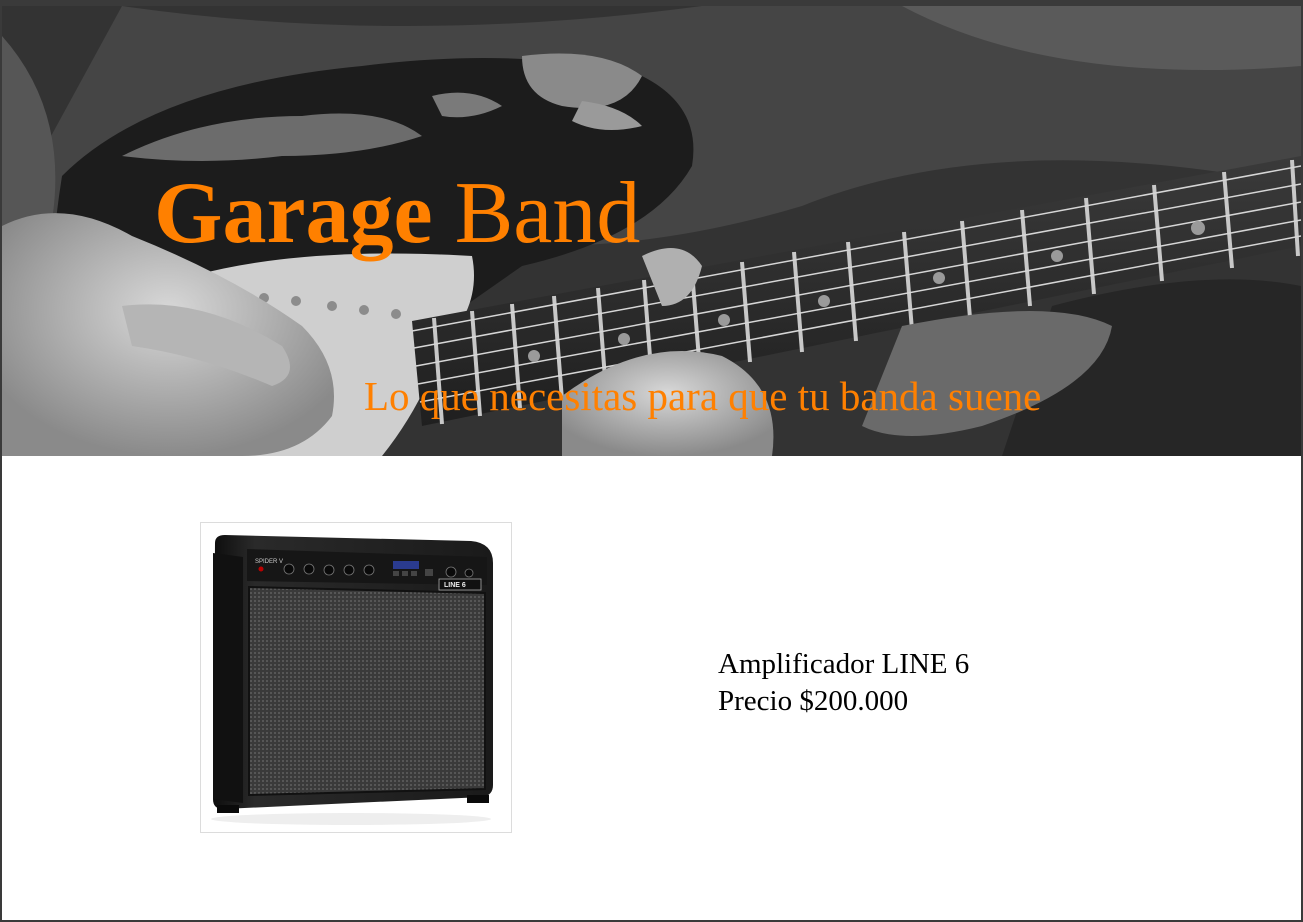  I want to click on amplifier-illustration: SPIDER V LINE 6, so click(352, 680).